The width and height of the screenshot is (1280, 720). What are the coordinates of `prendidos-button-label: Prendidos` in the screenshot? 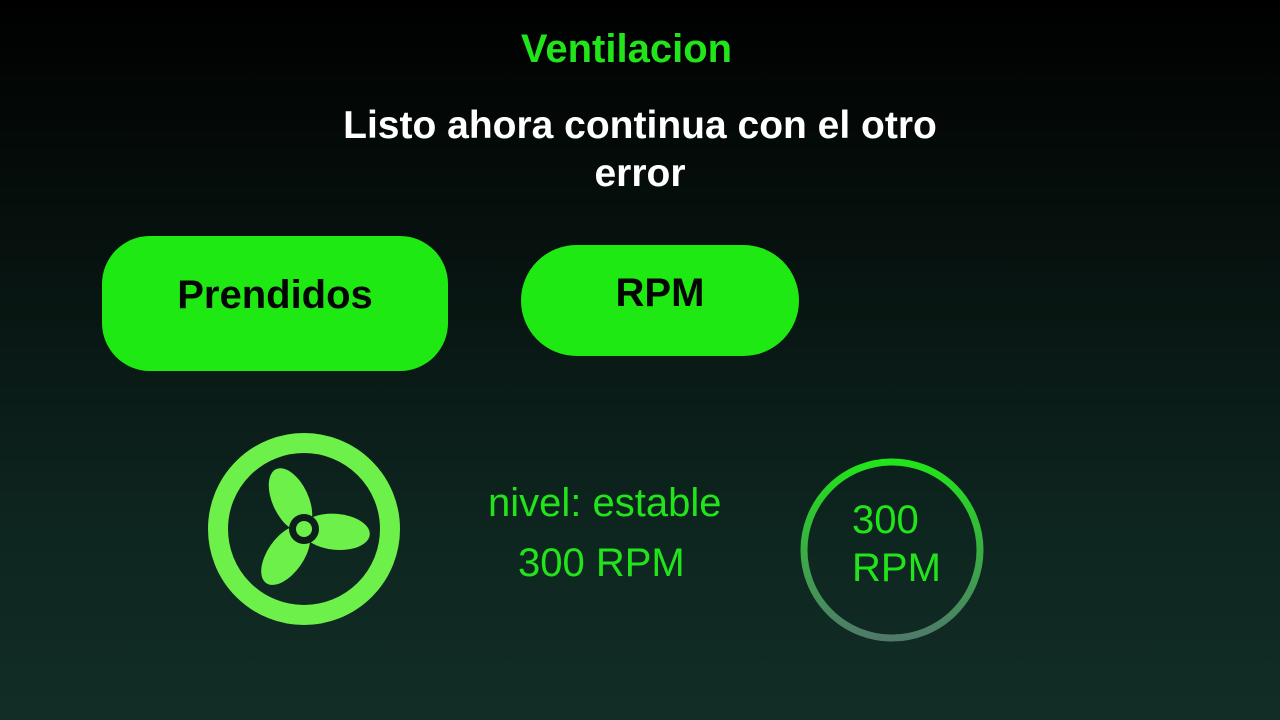 It's located at (275, 295).